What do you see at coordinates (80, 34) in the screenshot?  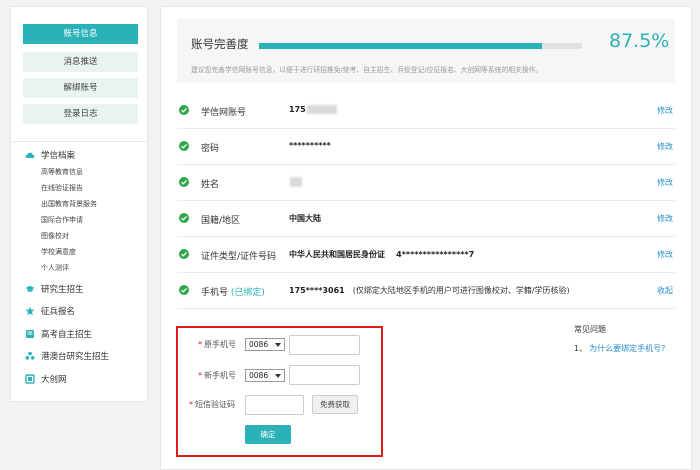 I see `account-info-button: 账号信息` at bounding box center [80, 34].